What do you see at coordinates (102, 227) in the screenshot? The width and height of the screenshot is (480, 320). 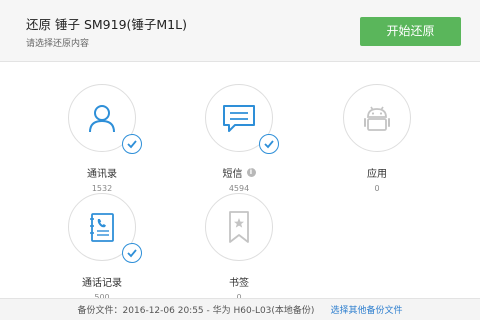 I see `call-log-icon` at bounding box center [102, 227].